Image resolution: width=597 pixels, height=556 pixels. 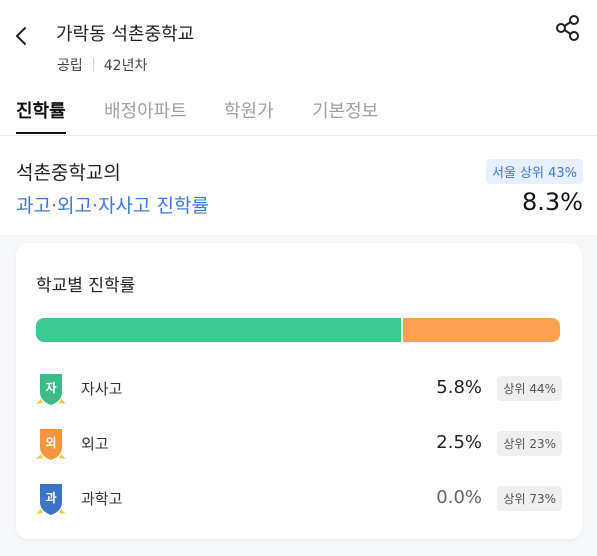 I want to click on row-label: 외고, so click(x=95, y=444).